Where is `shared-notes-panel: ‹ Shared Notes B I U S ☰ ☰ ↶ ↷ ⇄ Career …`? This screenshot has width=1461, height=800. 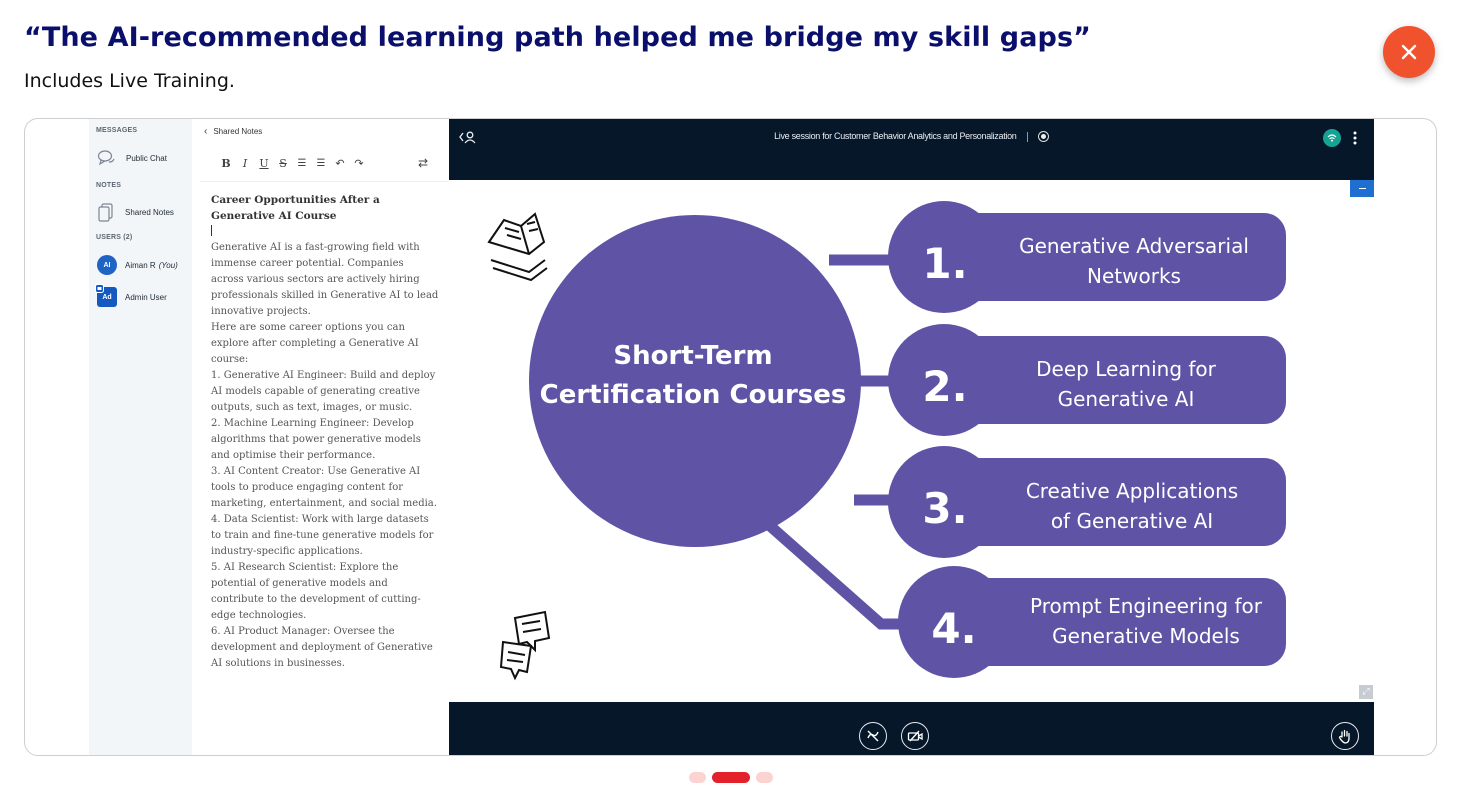 shared-notes-panel: ‹ Shared Notes B I U S ☰ ☰ ↶ ↷ ⇄ Career … is located at coordinates (321, 437).